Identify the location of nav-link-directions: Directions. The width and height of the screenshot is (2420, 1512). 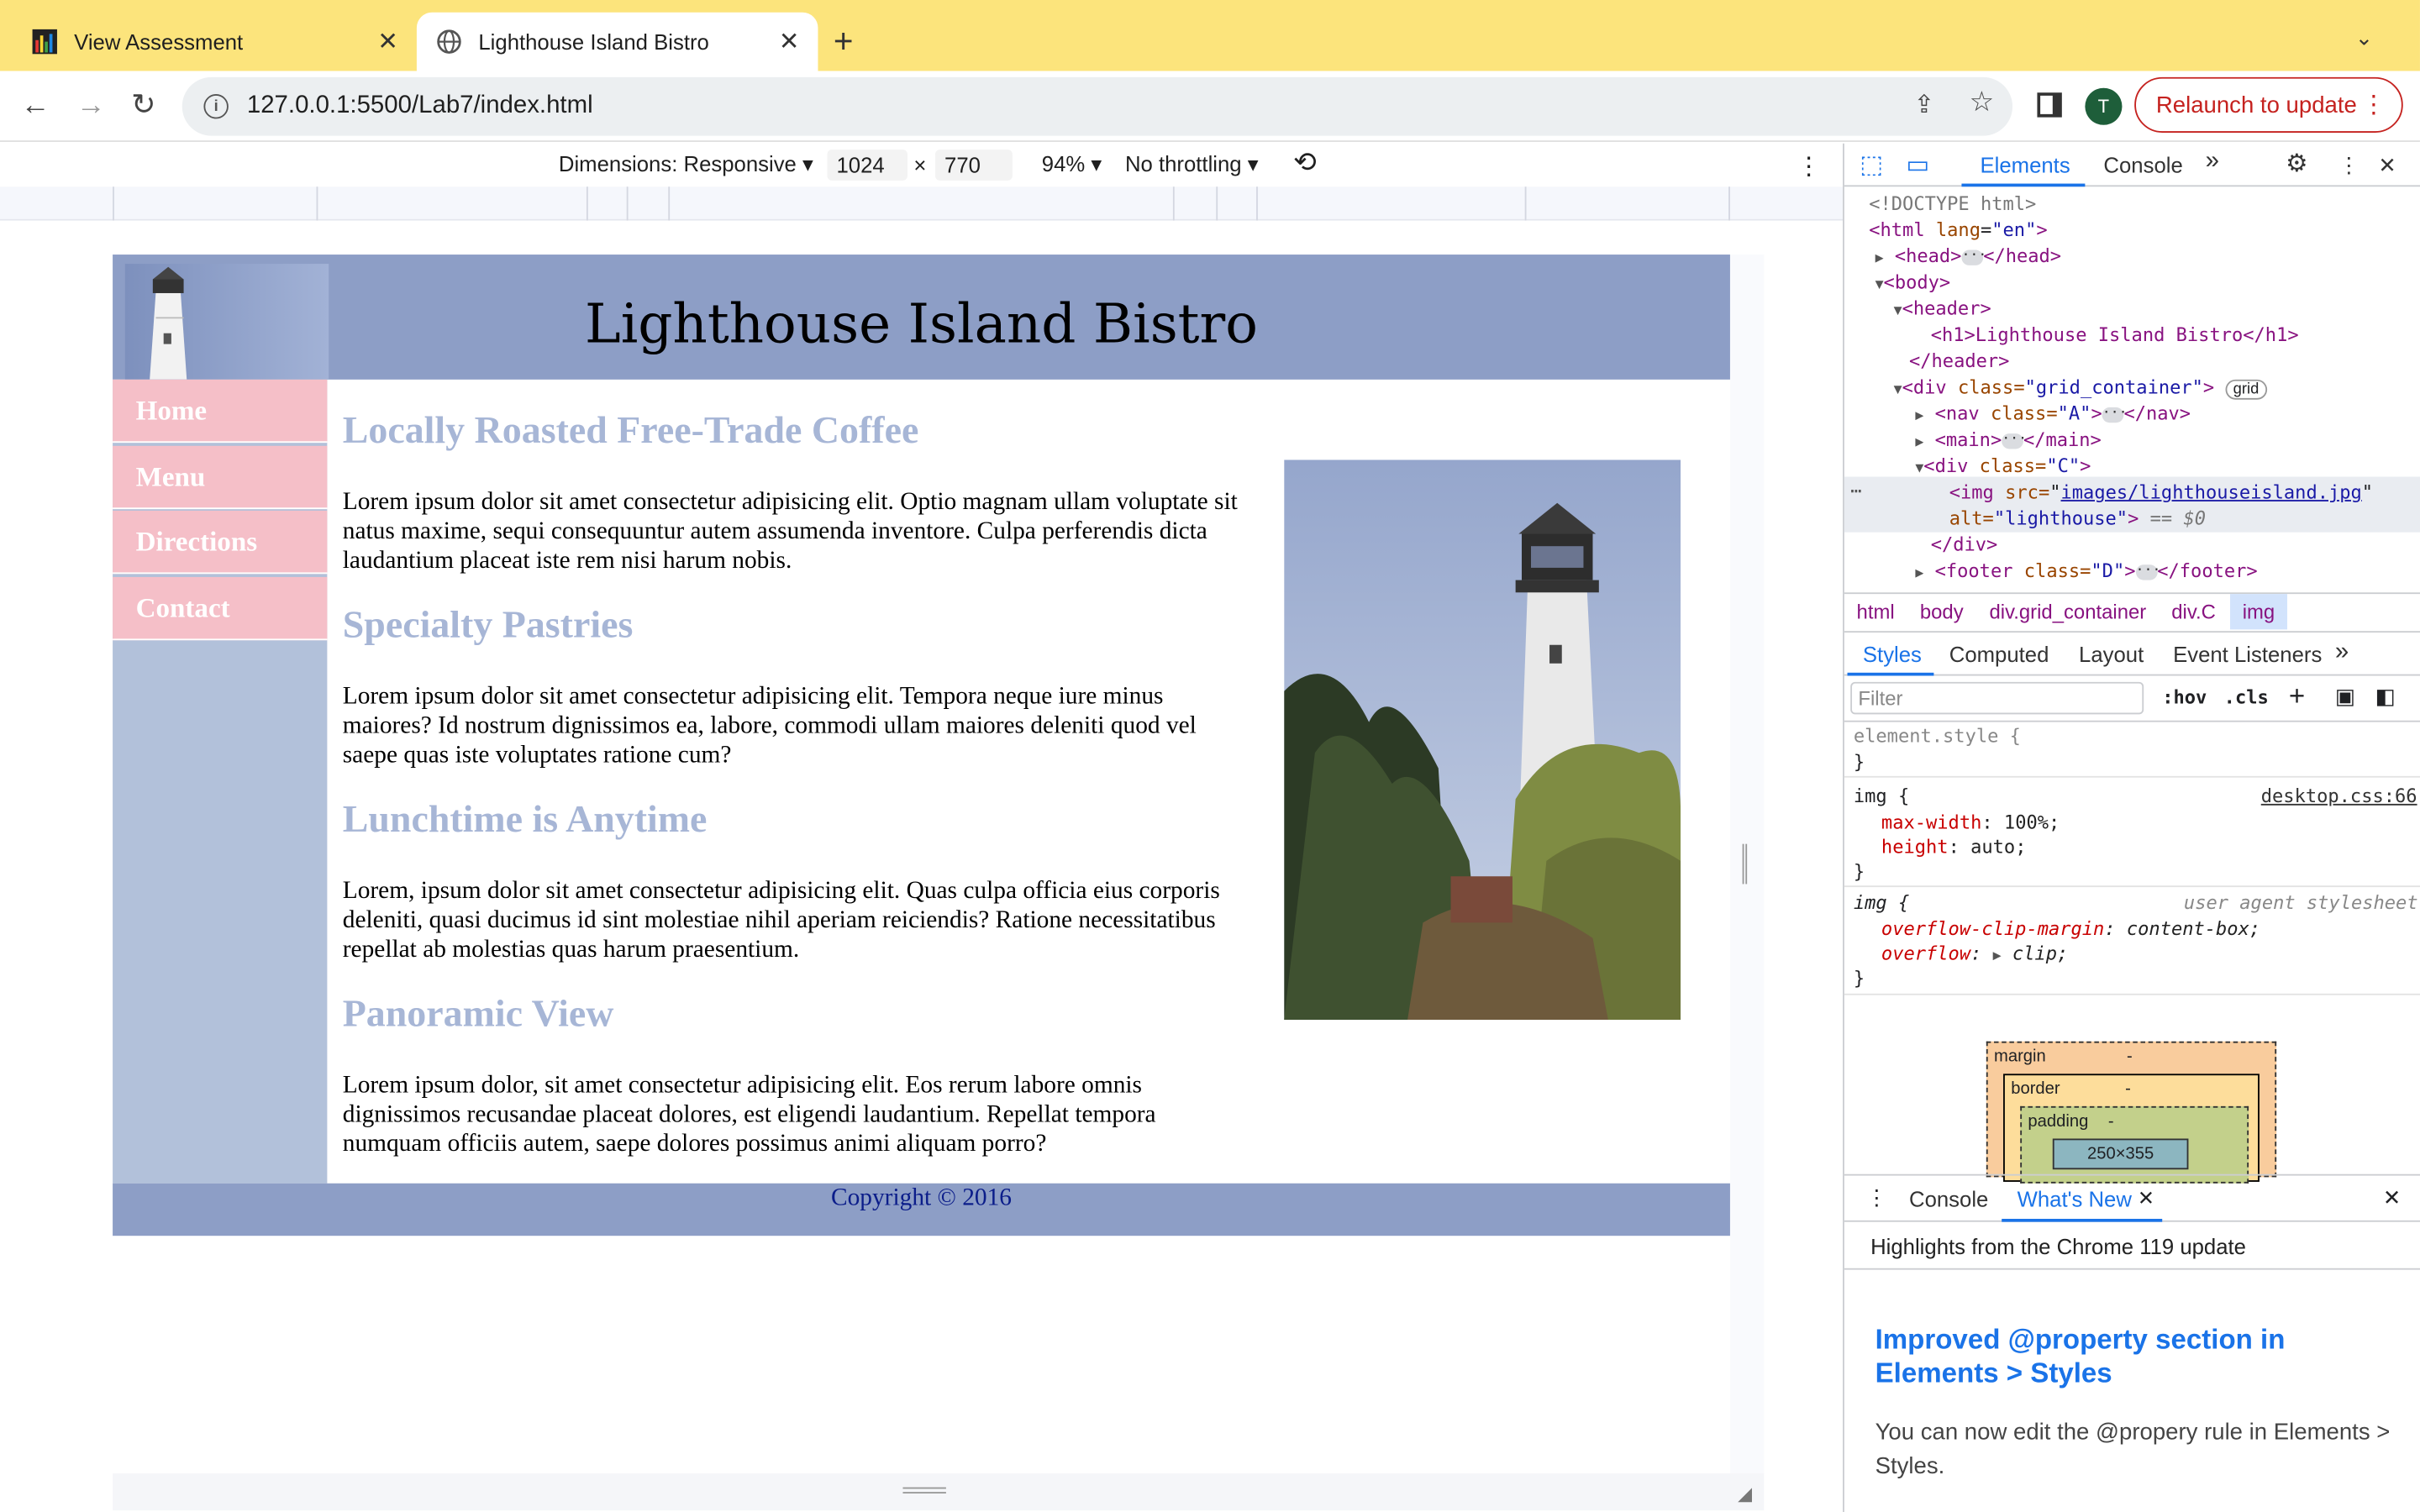
(220, 542).